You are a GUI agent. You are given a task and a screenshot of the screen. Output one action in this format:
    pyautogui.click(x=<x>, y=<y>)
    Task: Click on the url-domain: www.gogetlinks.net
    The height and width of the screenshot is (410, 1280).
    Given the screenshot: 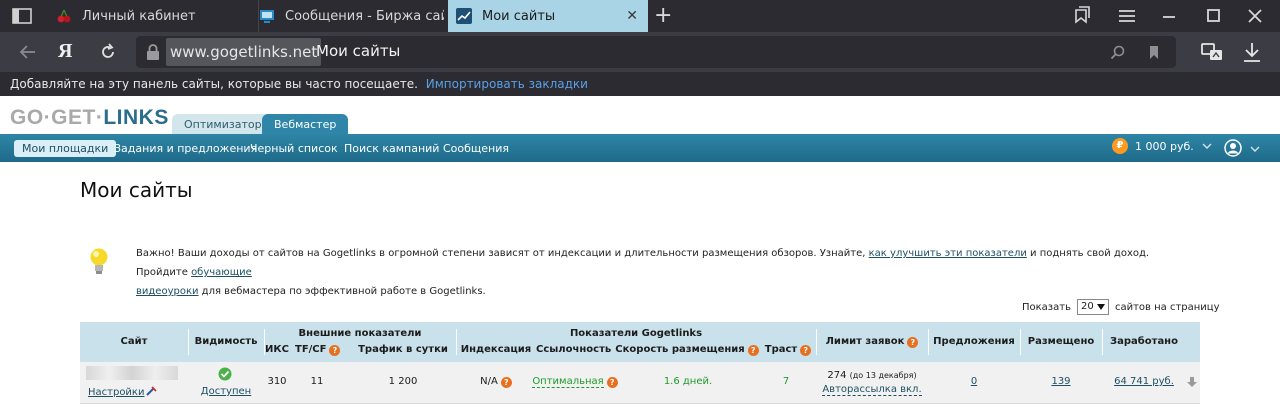 What is the action you would take?
    pyautogui.click(x=244, y=52)
    